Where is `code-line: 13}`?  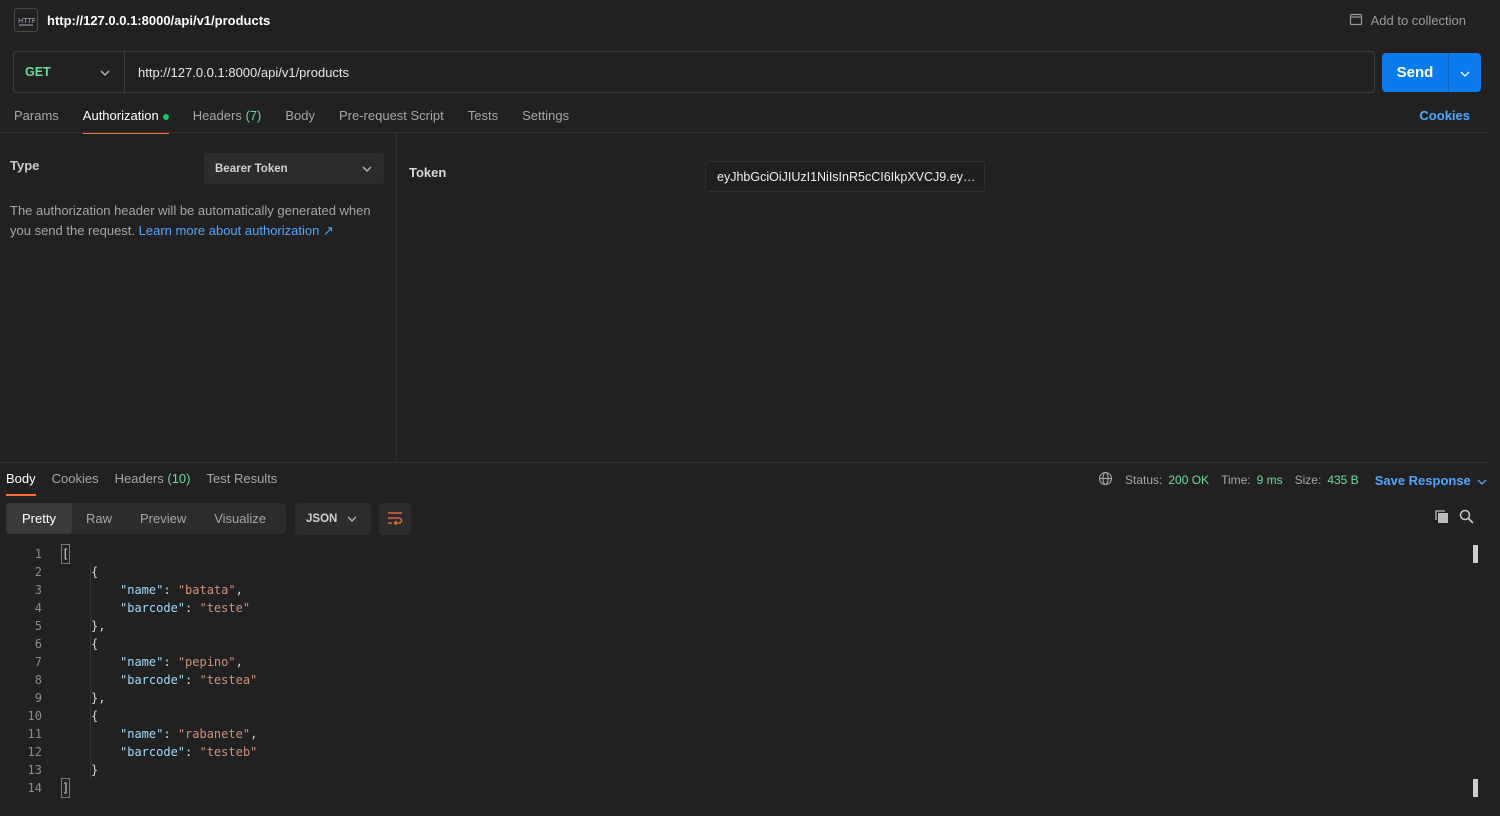
code-line: 13} is located at coordinates (732, 770).